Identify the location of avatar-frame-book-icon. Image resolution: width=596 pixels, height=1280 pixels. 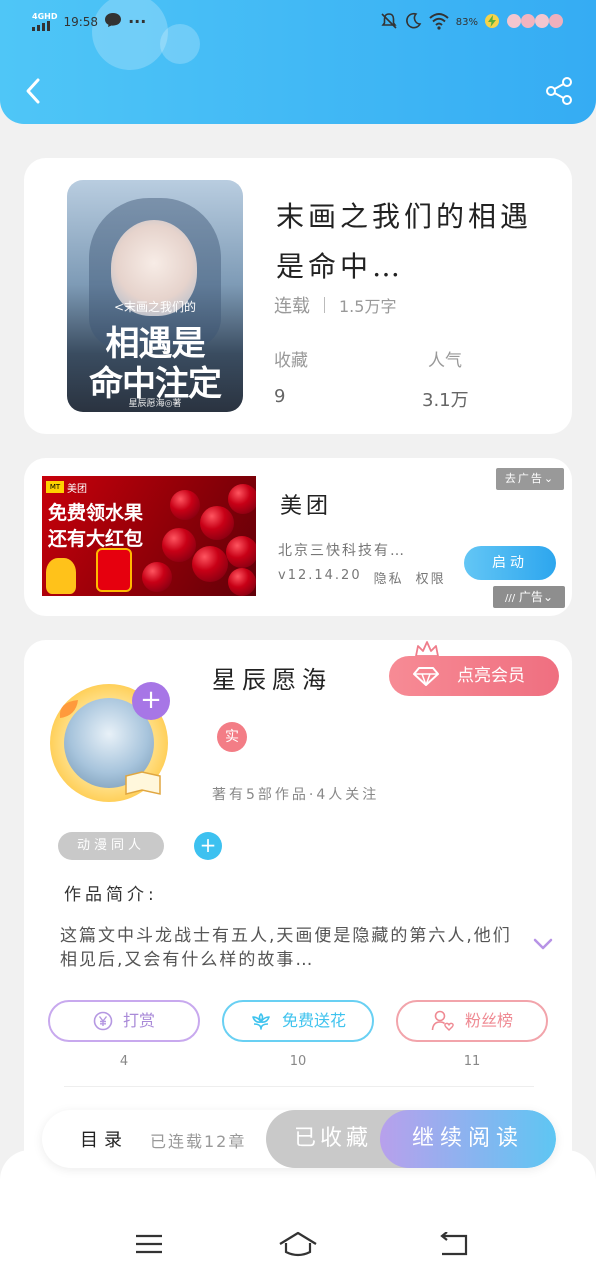
(143, 783).